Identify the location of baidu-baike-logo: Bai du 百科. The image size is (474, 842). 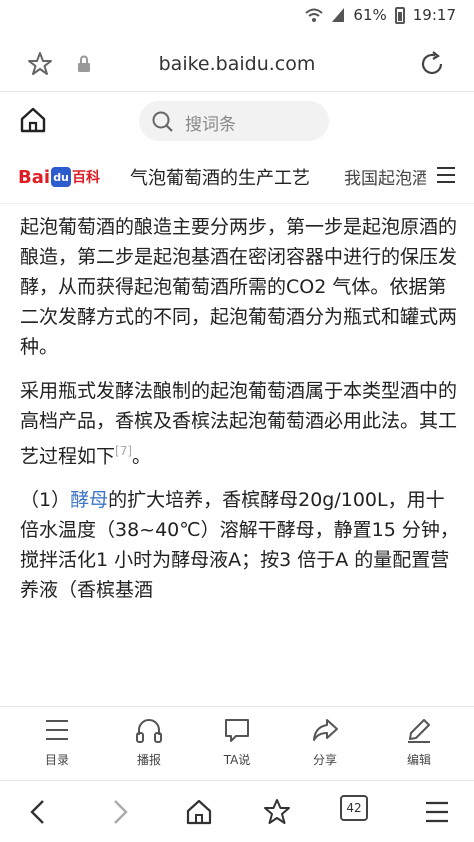
(59, 177).